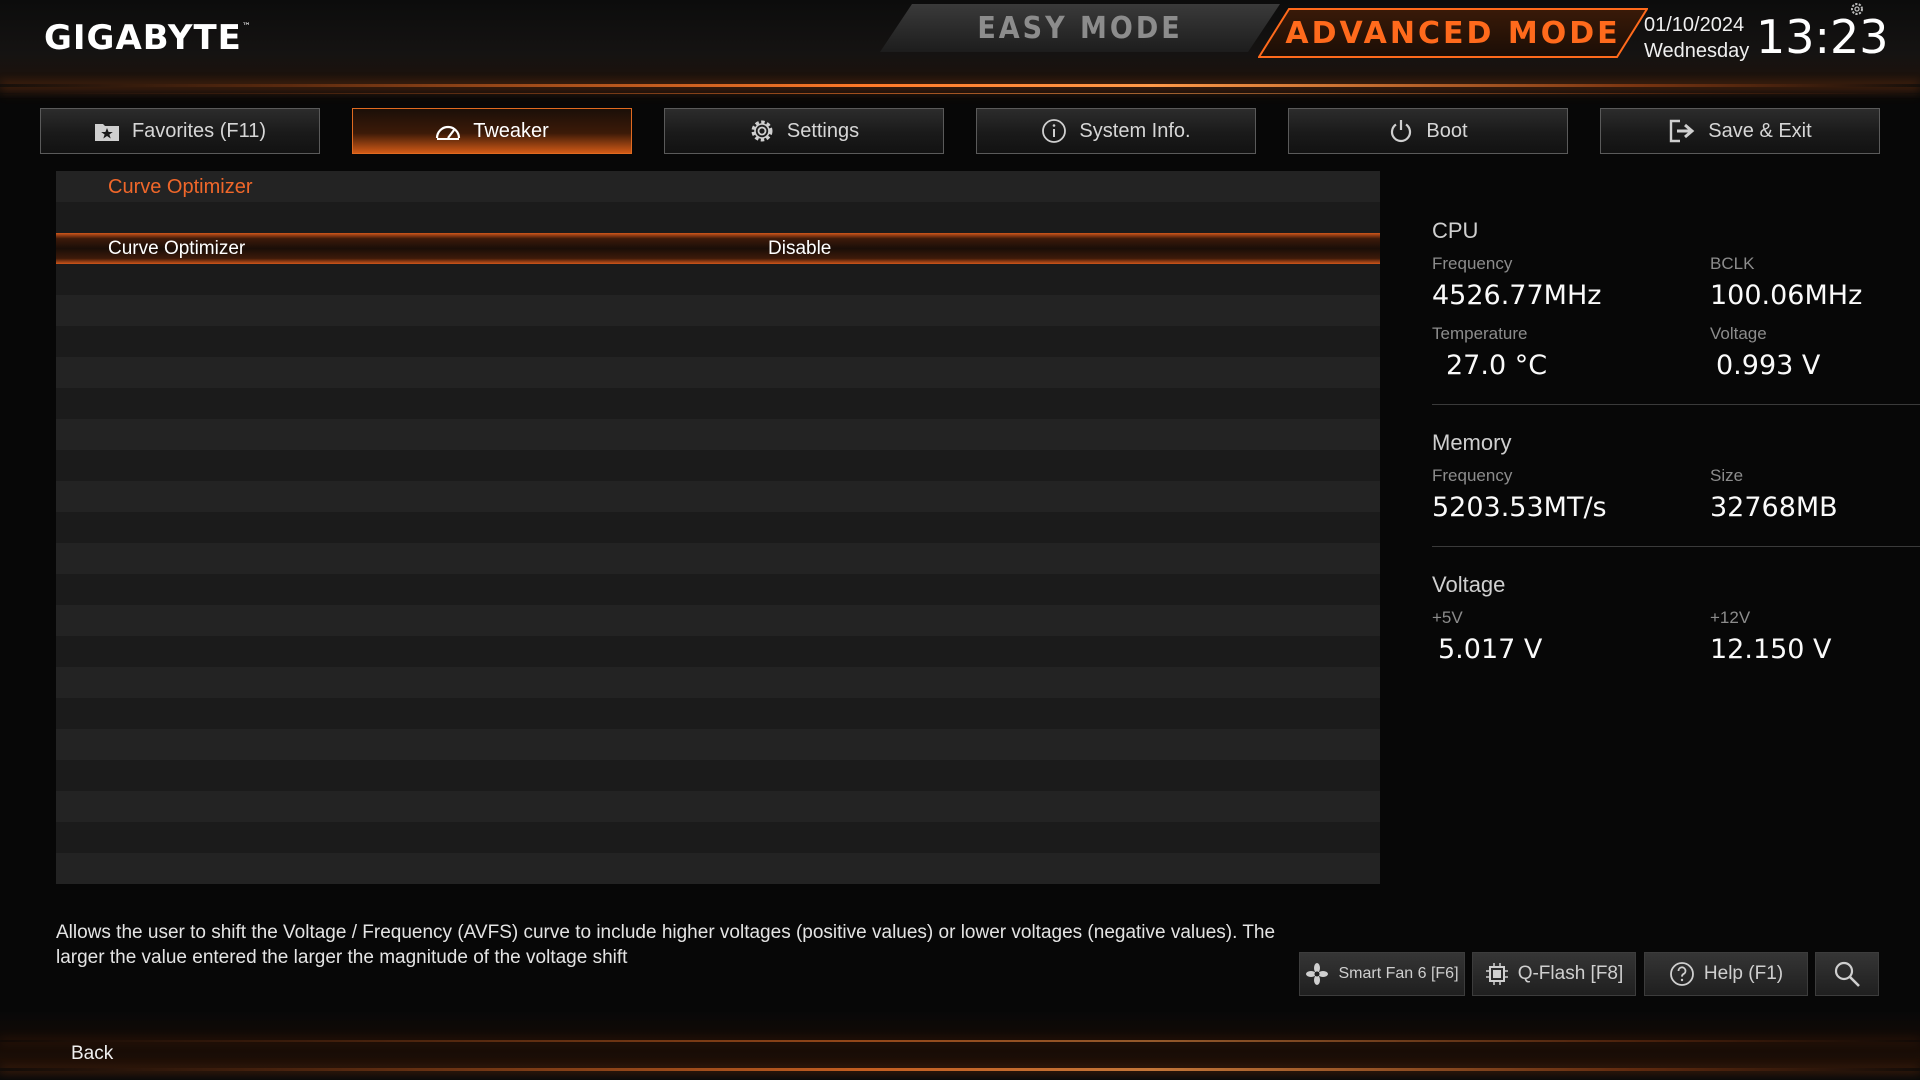 Image resolution: width=1920 pixels, height=1080 pixels. I want to click on header-glow-line-thin, so click(960, 93).